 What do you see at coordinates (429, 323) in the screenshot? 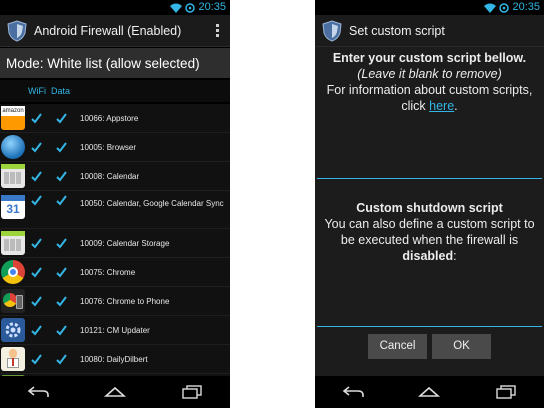
I see `shutdown-script-input` at bounding box center [429, 323].